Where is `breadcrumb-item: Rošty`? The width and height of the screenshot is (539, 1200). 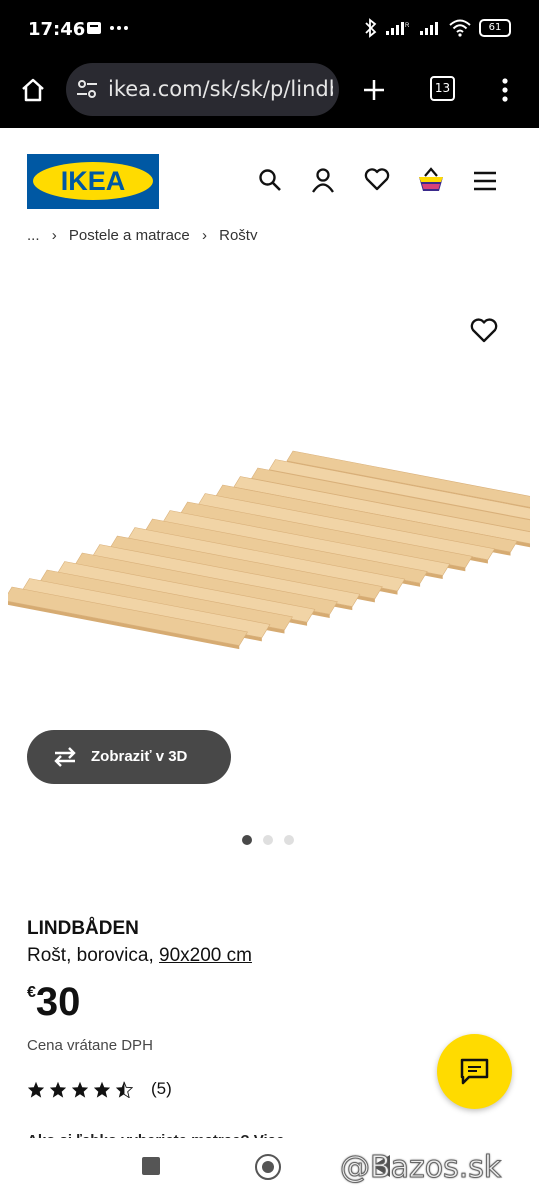 breadcrumb-item: Rošty is located at coordinates (238, 233).